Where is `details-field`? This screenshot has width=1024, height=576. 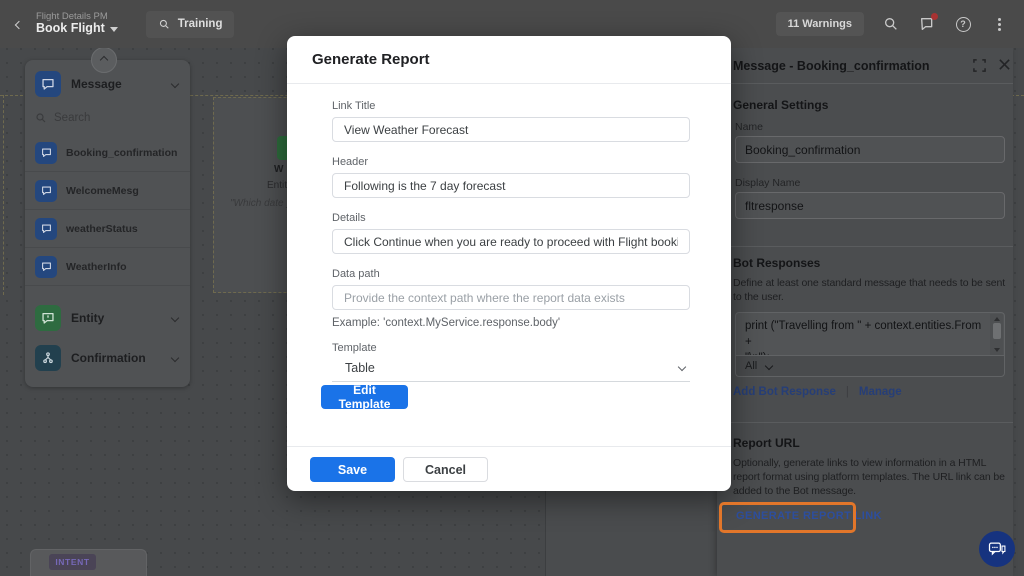 details-field is located at coordinates (511, 241).